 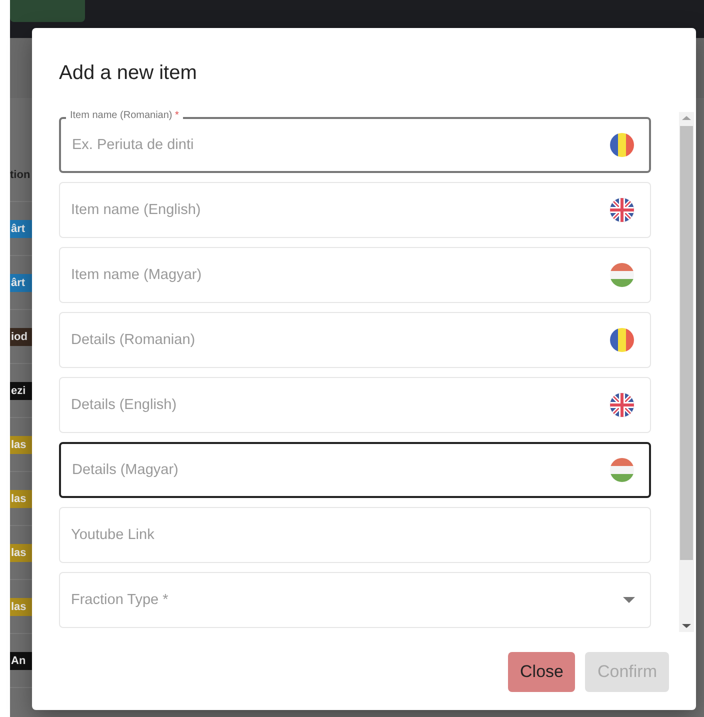 What do you see at coordinates (21, 337) in the screenshot?
I see `tag: iod` at bounding box center [21, 337].